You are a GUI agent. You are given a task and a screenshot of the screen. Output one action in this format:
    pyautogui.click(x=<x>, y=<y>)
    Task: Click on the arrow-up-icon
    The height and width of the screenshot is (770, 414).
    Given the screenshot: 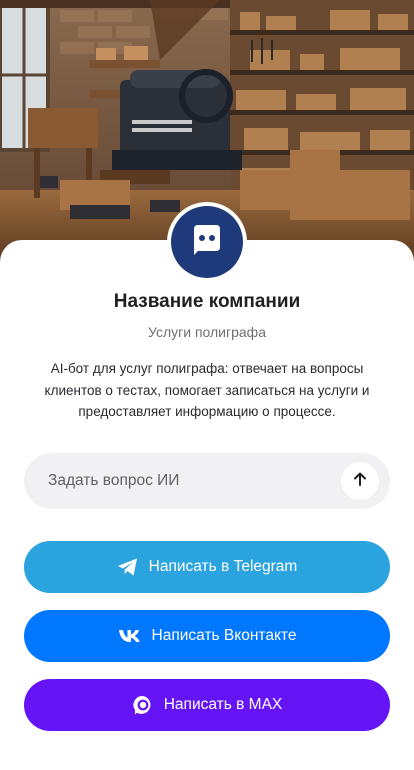 What is the action you would take?
    pyautogui.click(x=360, y=481)
    